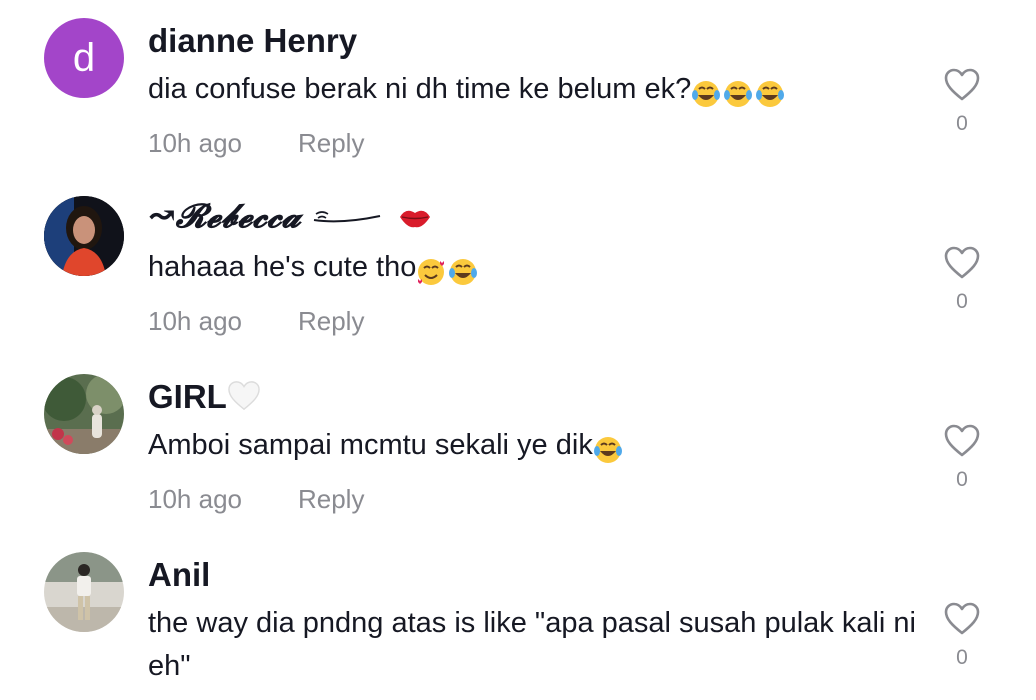  I want to click on comment-username: GIRL, so click(204, 397).